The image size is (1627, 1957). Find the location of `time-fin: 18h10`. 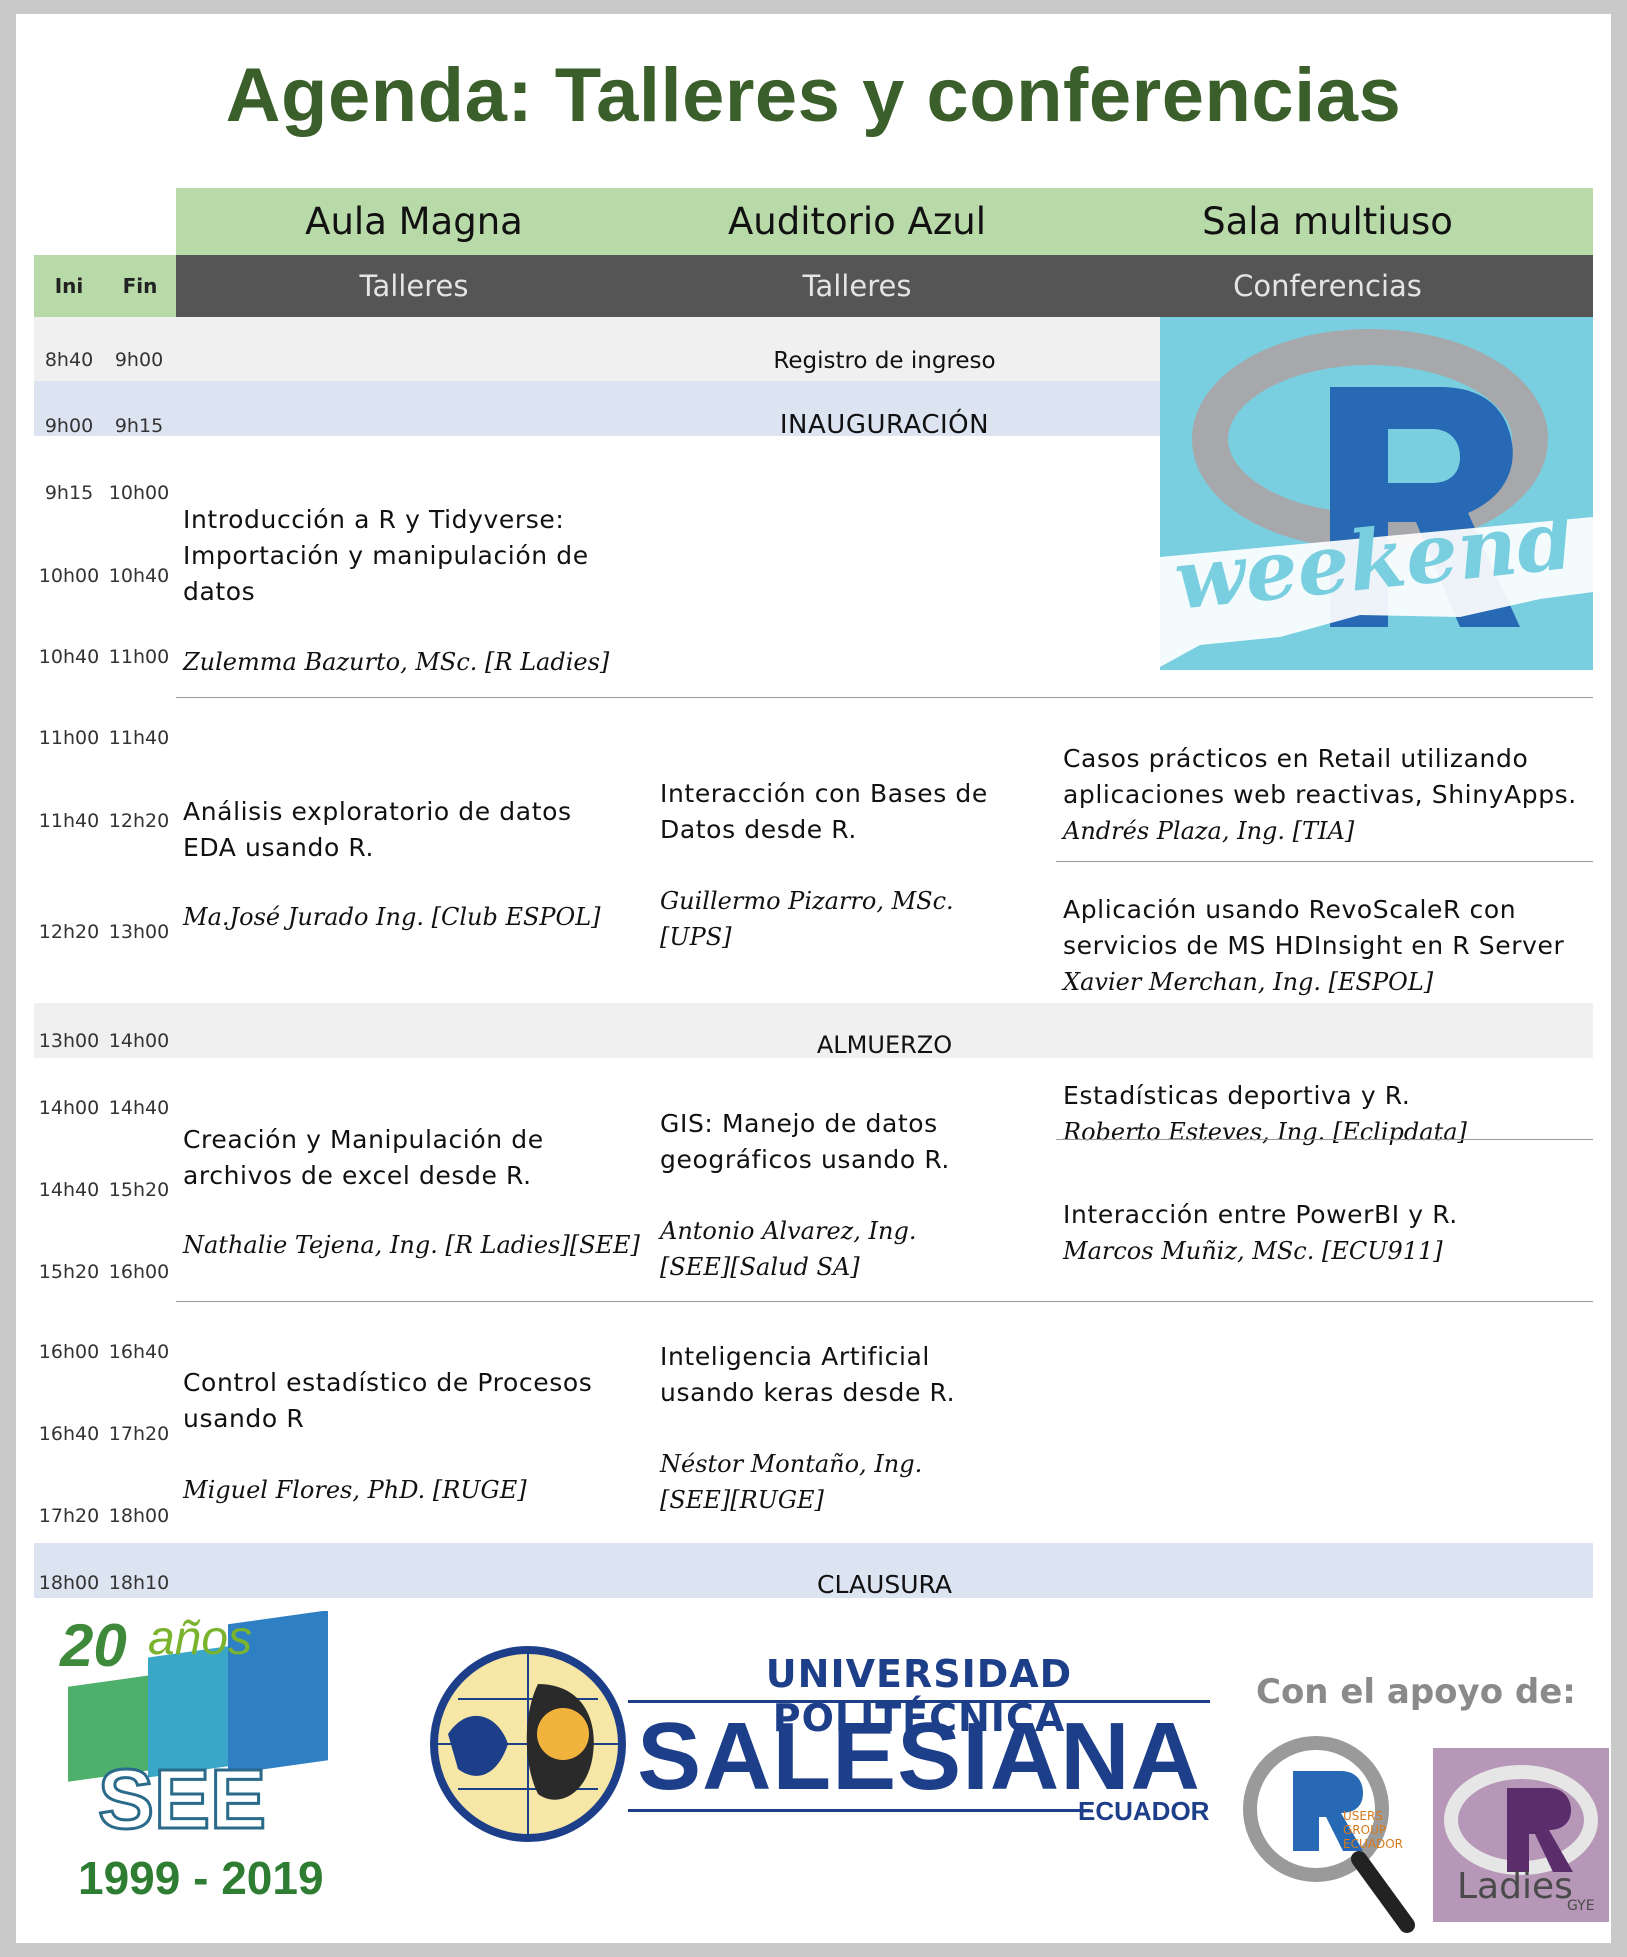

time-fin: 18h10 is located at coordinates (139, 1583).